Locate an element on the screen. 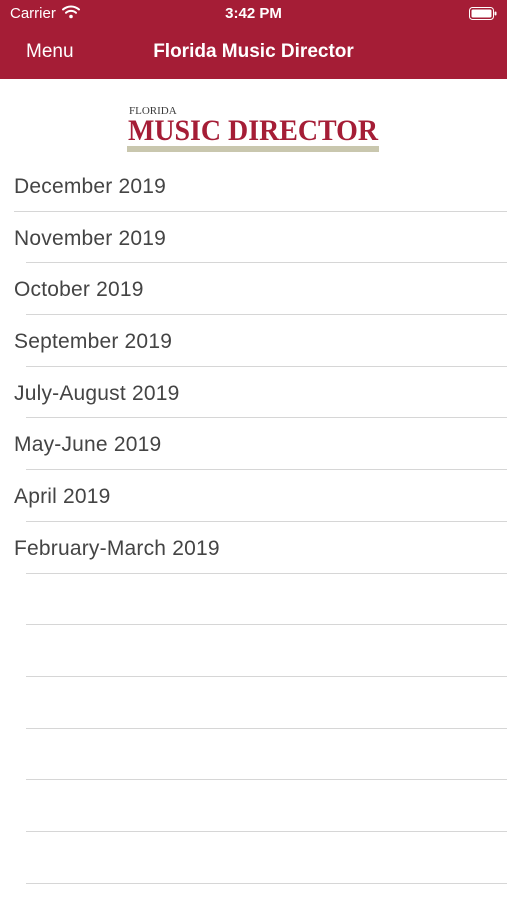 The image size is (507, 900). issue-row: September 2019 is located at coordinates (253, 341).